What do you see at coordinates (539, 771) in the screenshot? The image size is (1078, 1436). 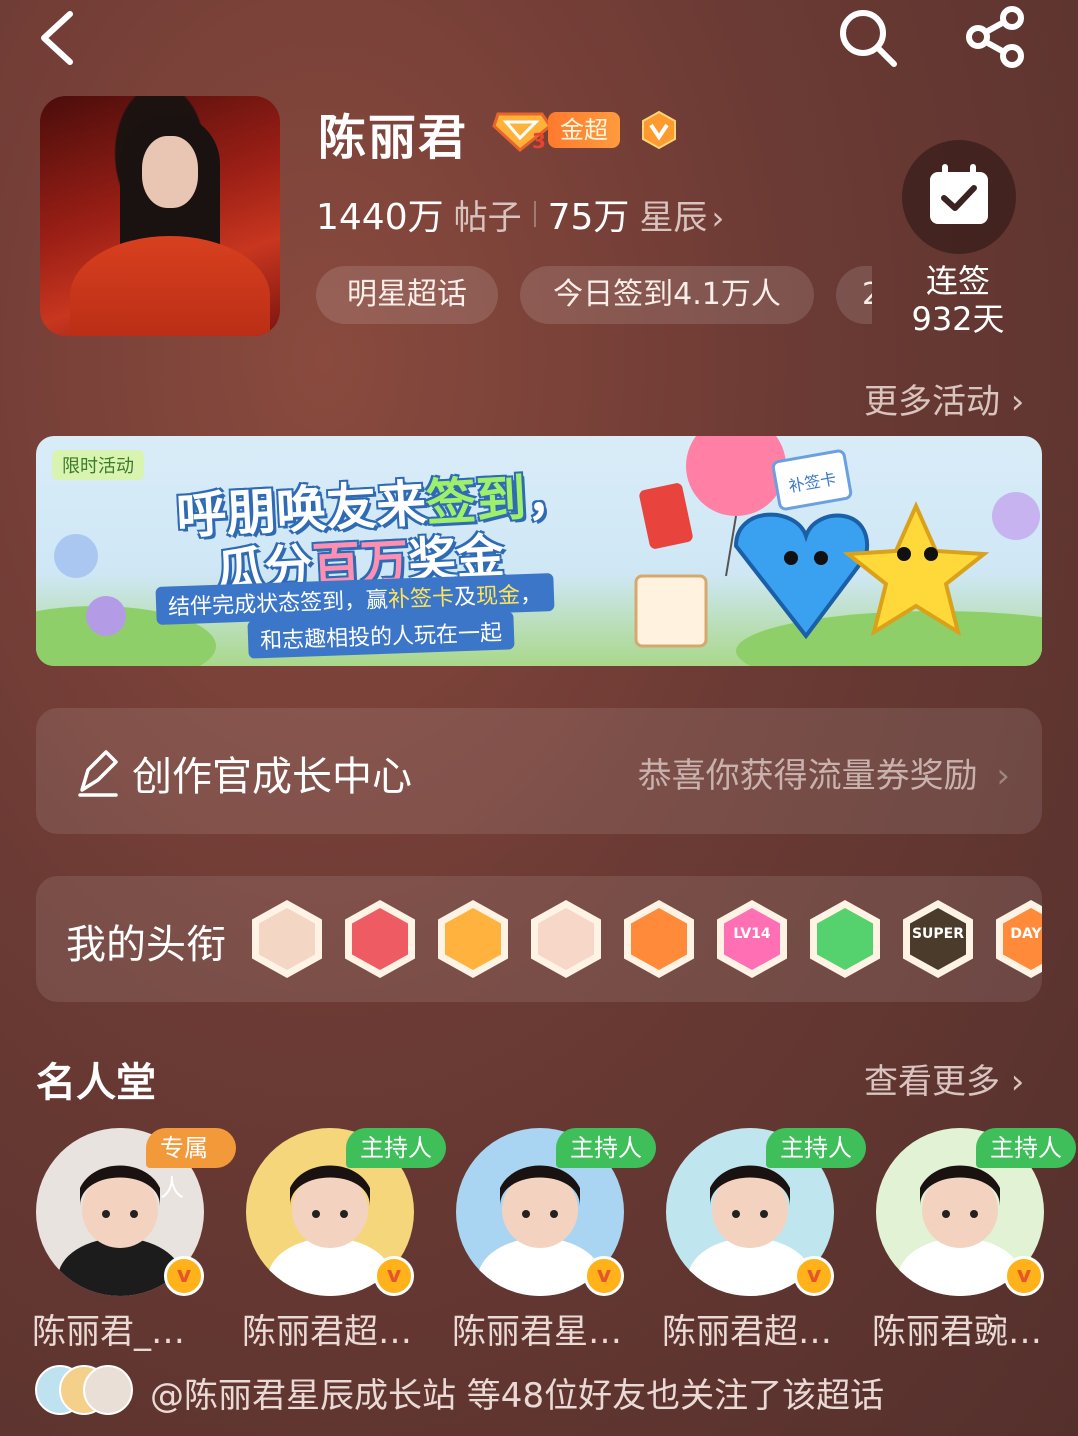 I see `creator-center-card: 创作官成长中心 恭喜你获得流量券奖励 ›` at bounding box center [539, 771].